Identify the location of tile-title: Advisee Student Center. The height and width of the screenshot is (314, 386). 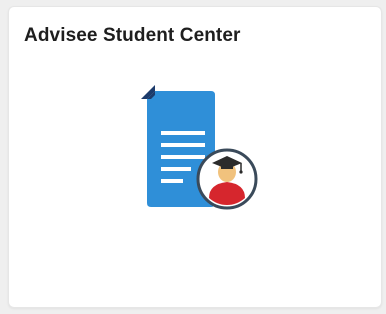
(132, 35).